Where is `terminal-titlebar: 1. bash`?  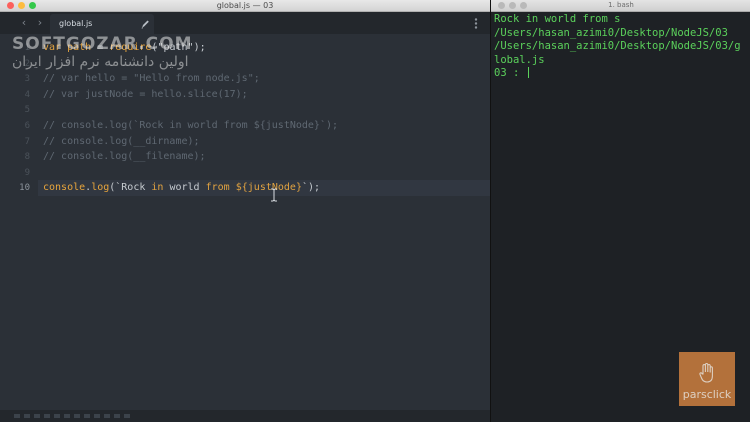
terminal-titlebar: 1. bash is located at coordinates (620, 6).